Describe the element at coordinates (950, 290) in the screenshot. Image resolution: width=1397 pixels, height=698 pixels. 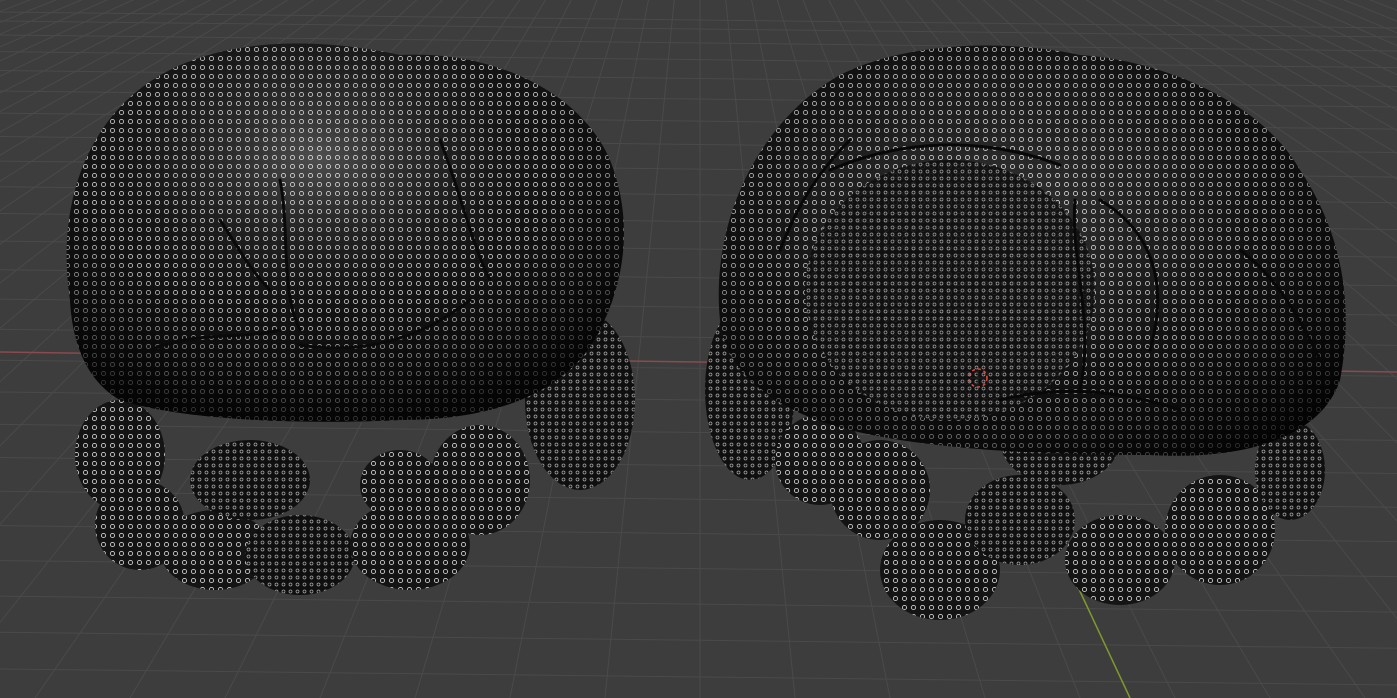
I see `mesh-central-lobe-right` at that location.